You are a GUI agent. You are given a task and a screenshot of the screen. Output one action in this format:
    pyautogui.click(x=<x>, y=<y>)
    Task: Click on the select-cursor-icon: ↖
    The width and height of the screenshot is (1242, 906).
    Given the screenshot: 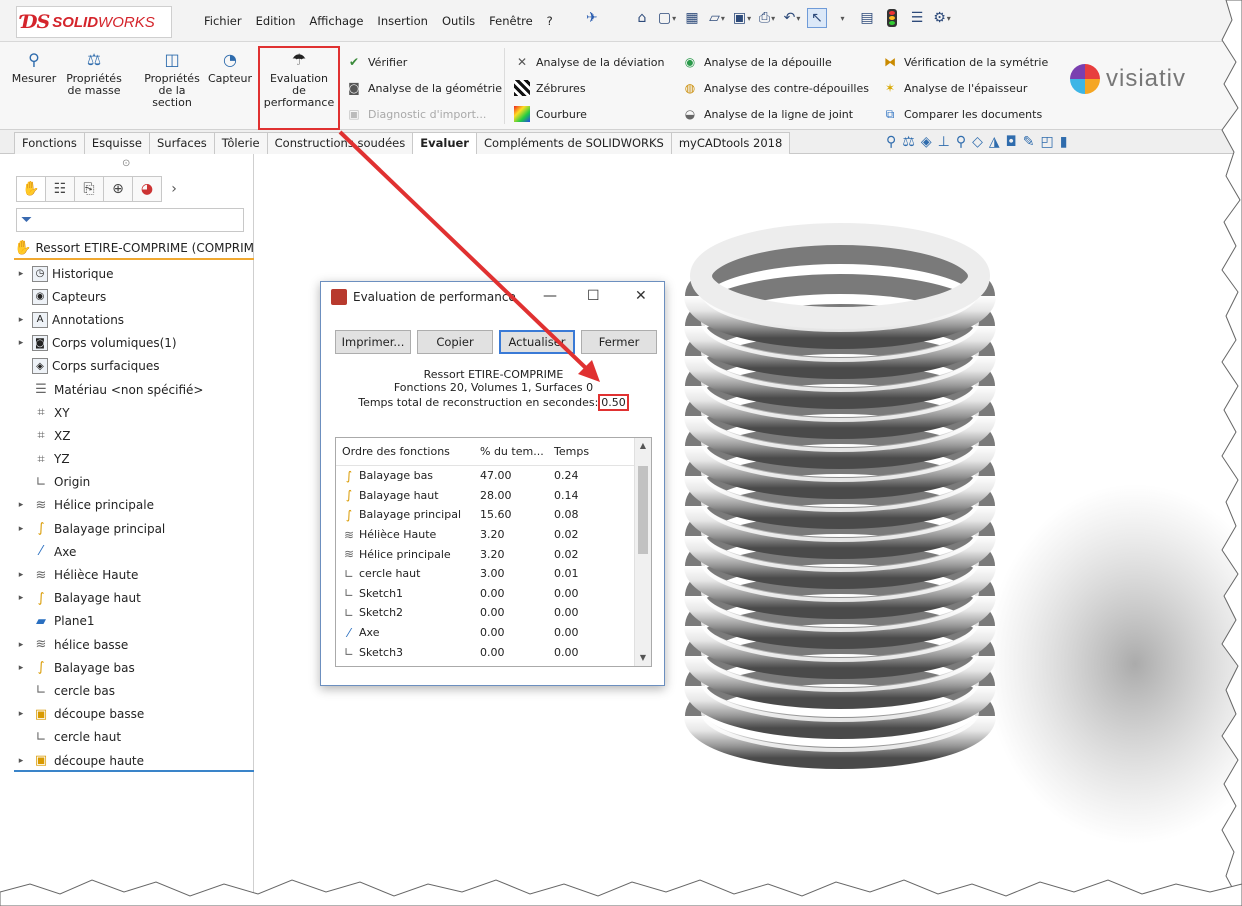 What is the action you would take?
    pyautogui.click(x=817, y=18)
    